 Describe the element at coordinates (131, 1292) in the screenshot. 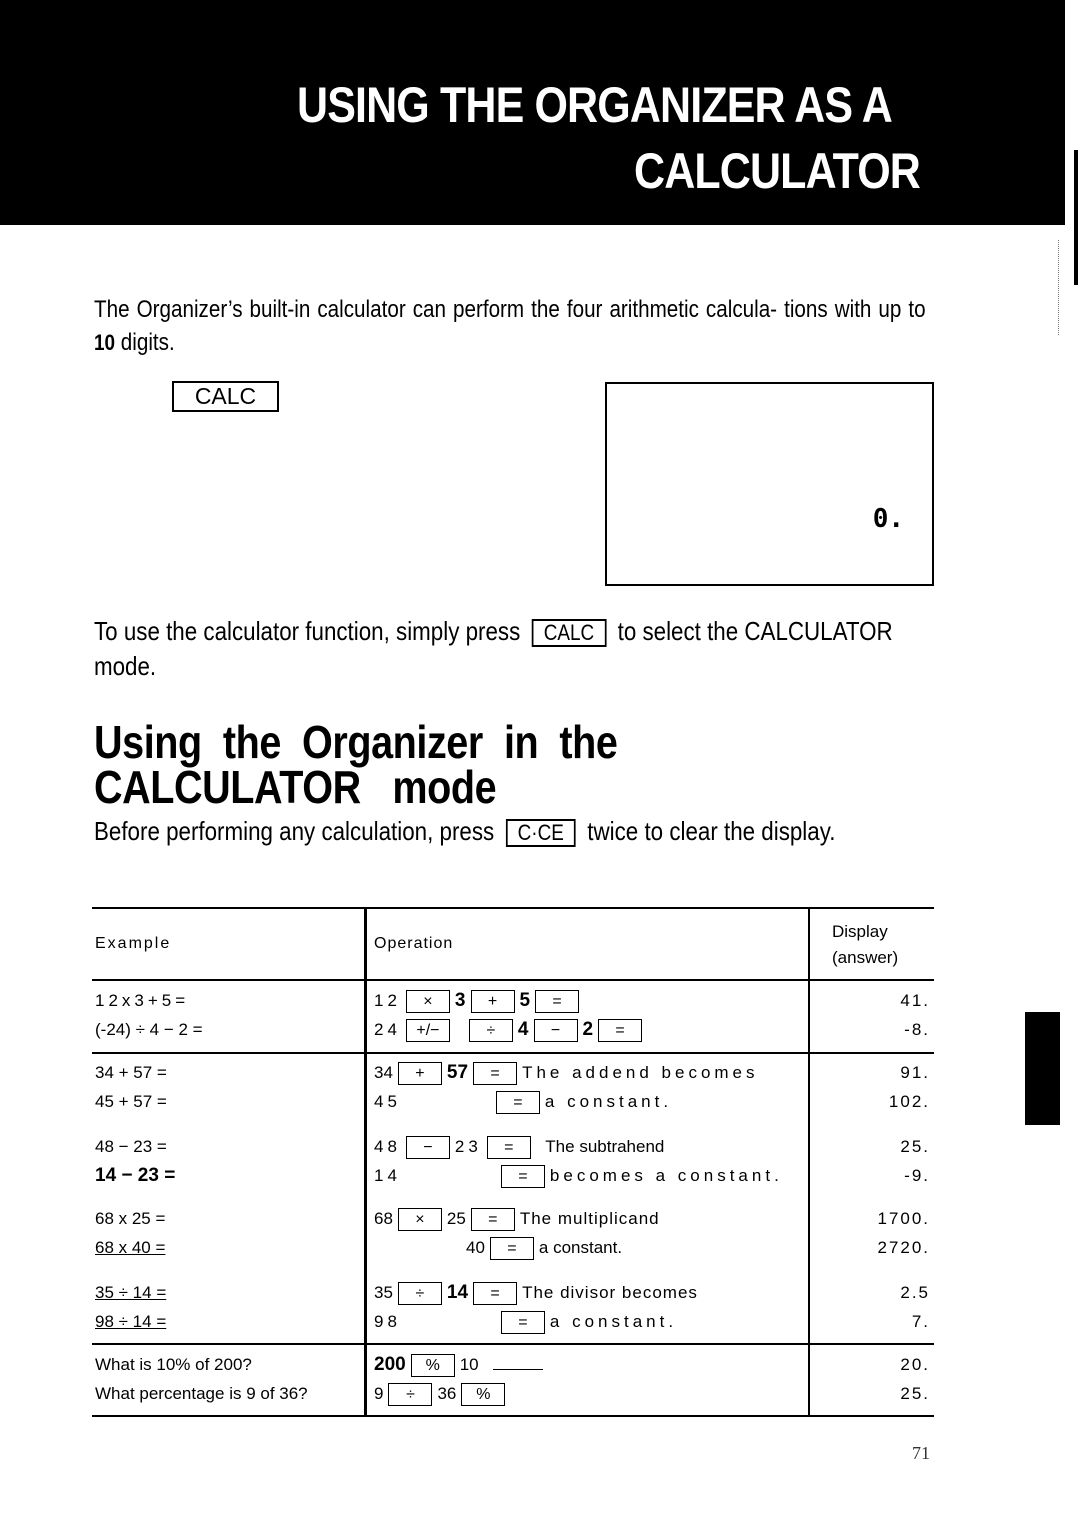

I see `table-row-example: 35 ÷ 14 =` at that location.